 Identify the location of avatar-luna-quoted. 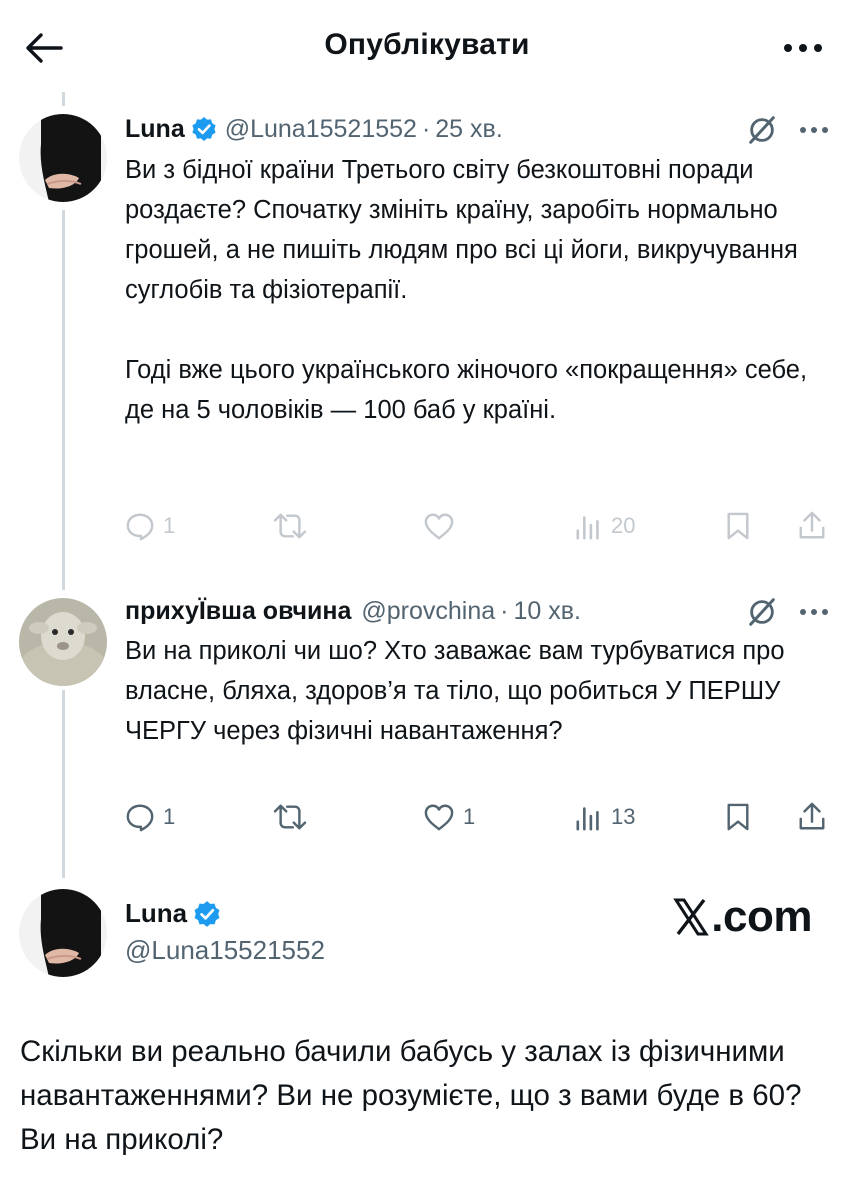
(63, 933).